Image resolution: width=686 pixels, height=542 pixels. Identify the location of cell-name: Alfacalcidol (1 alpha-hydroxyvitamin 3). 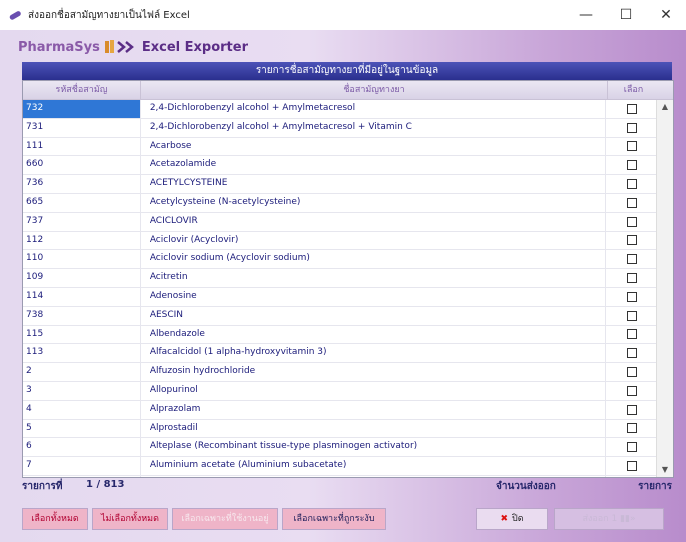
(372, 353).